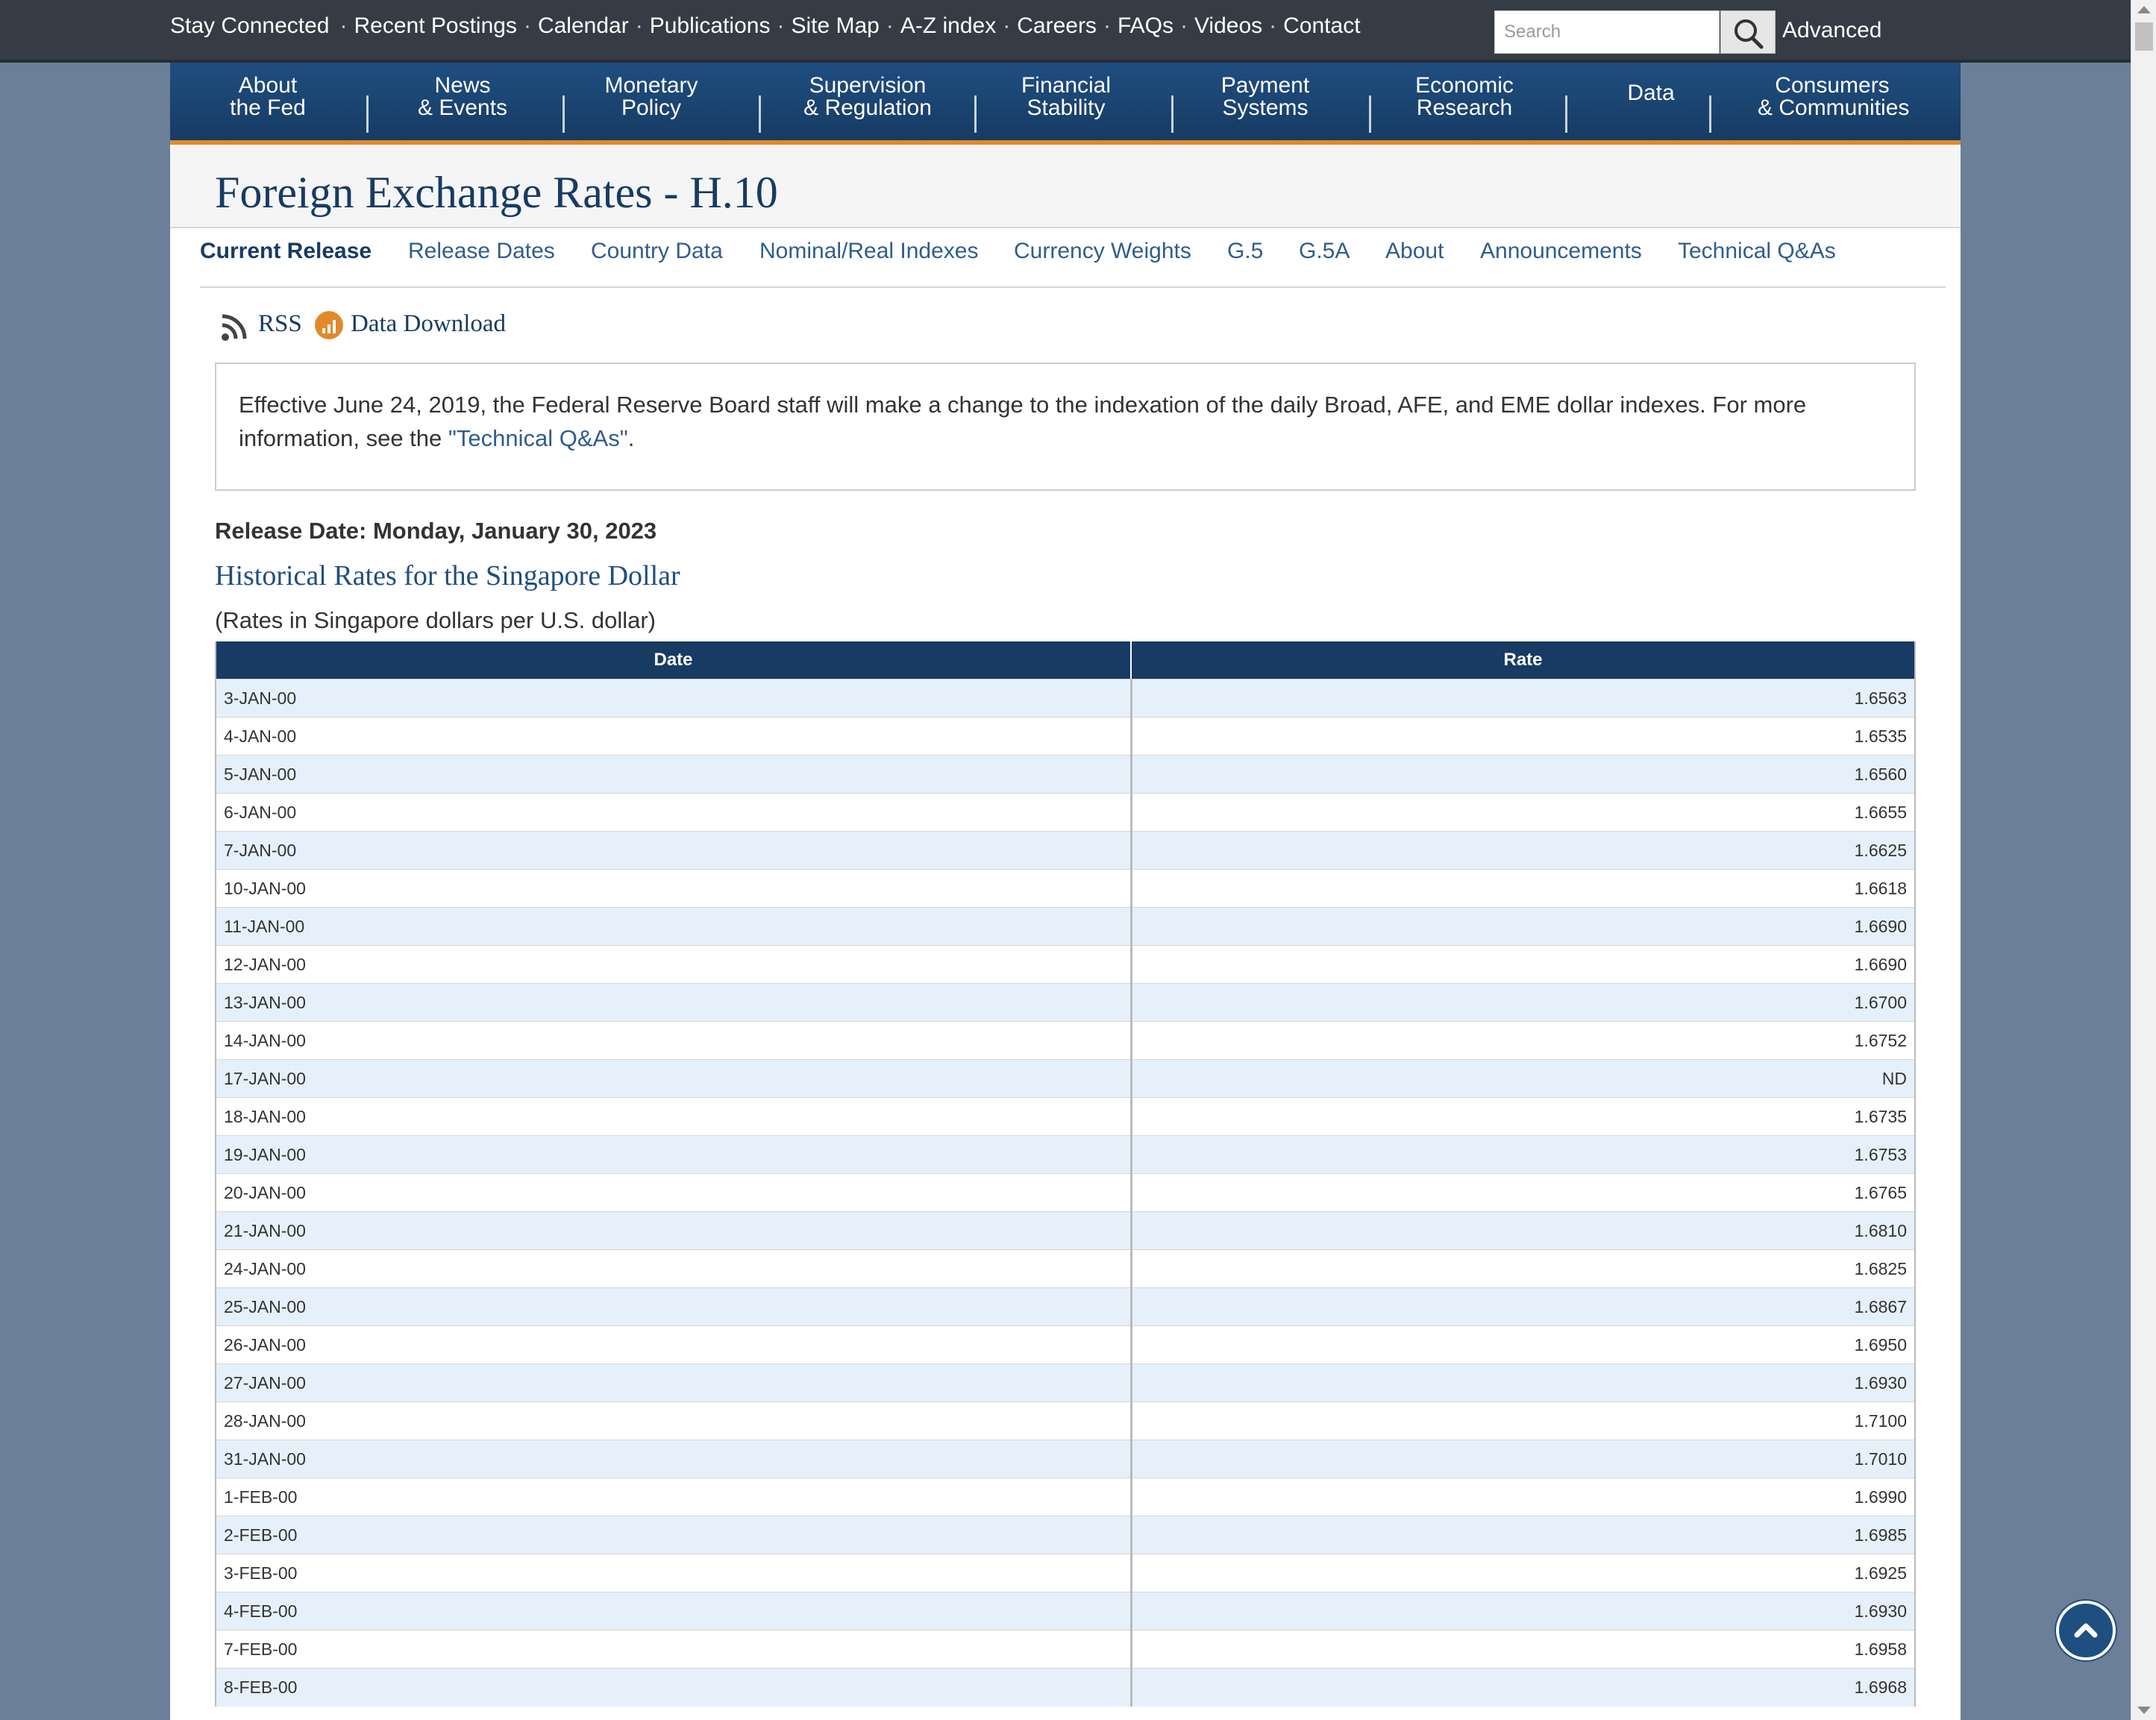 The image size is (2156, 1720). What do you see at coordinates (249, 25) in the screenshot?
I see `link-stay-connected: Stay Connected` at bounding box center [249, 25].